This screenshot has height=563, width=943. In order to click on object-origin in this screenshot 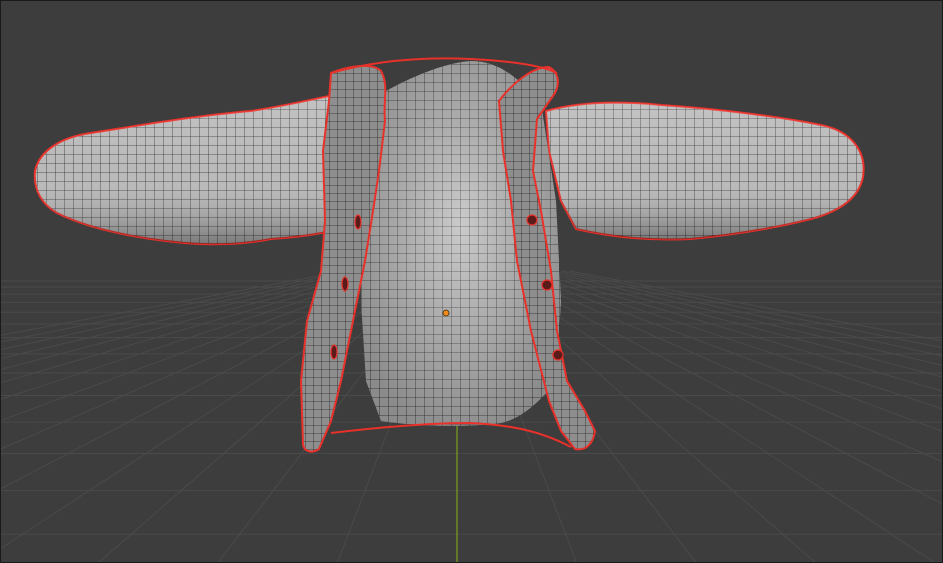, I will do `click(446, 313)`.